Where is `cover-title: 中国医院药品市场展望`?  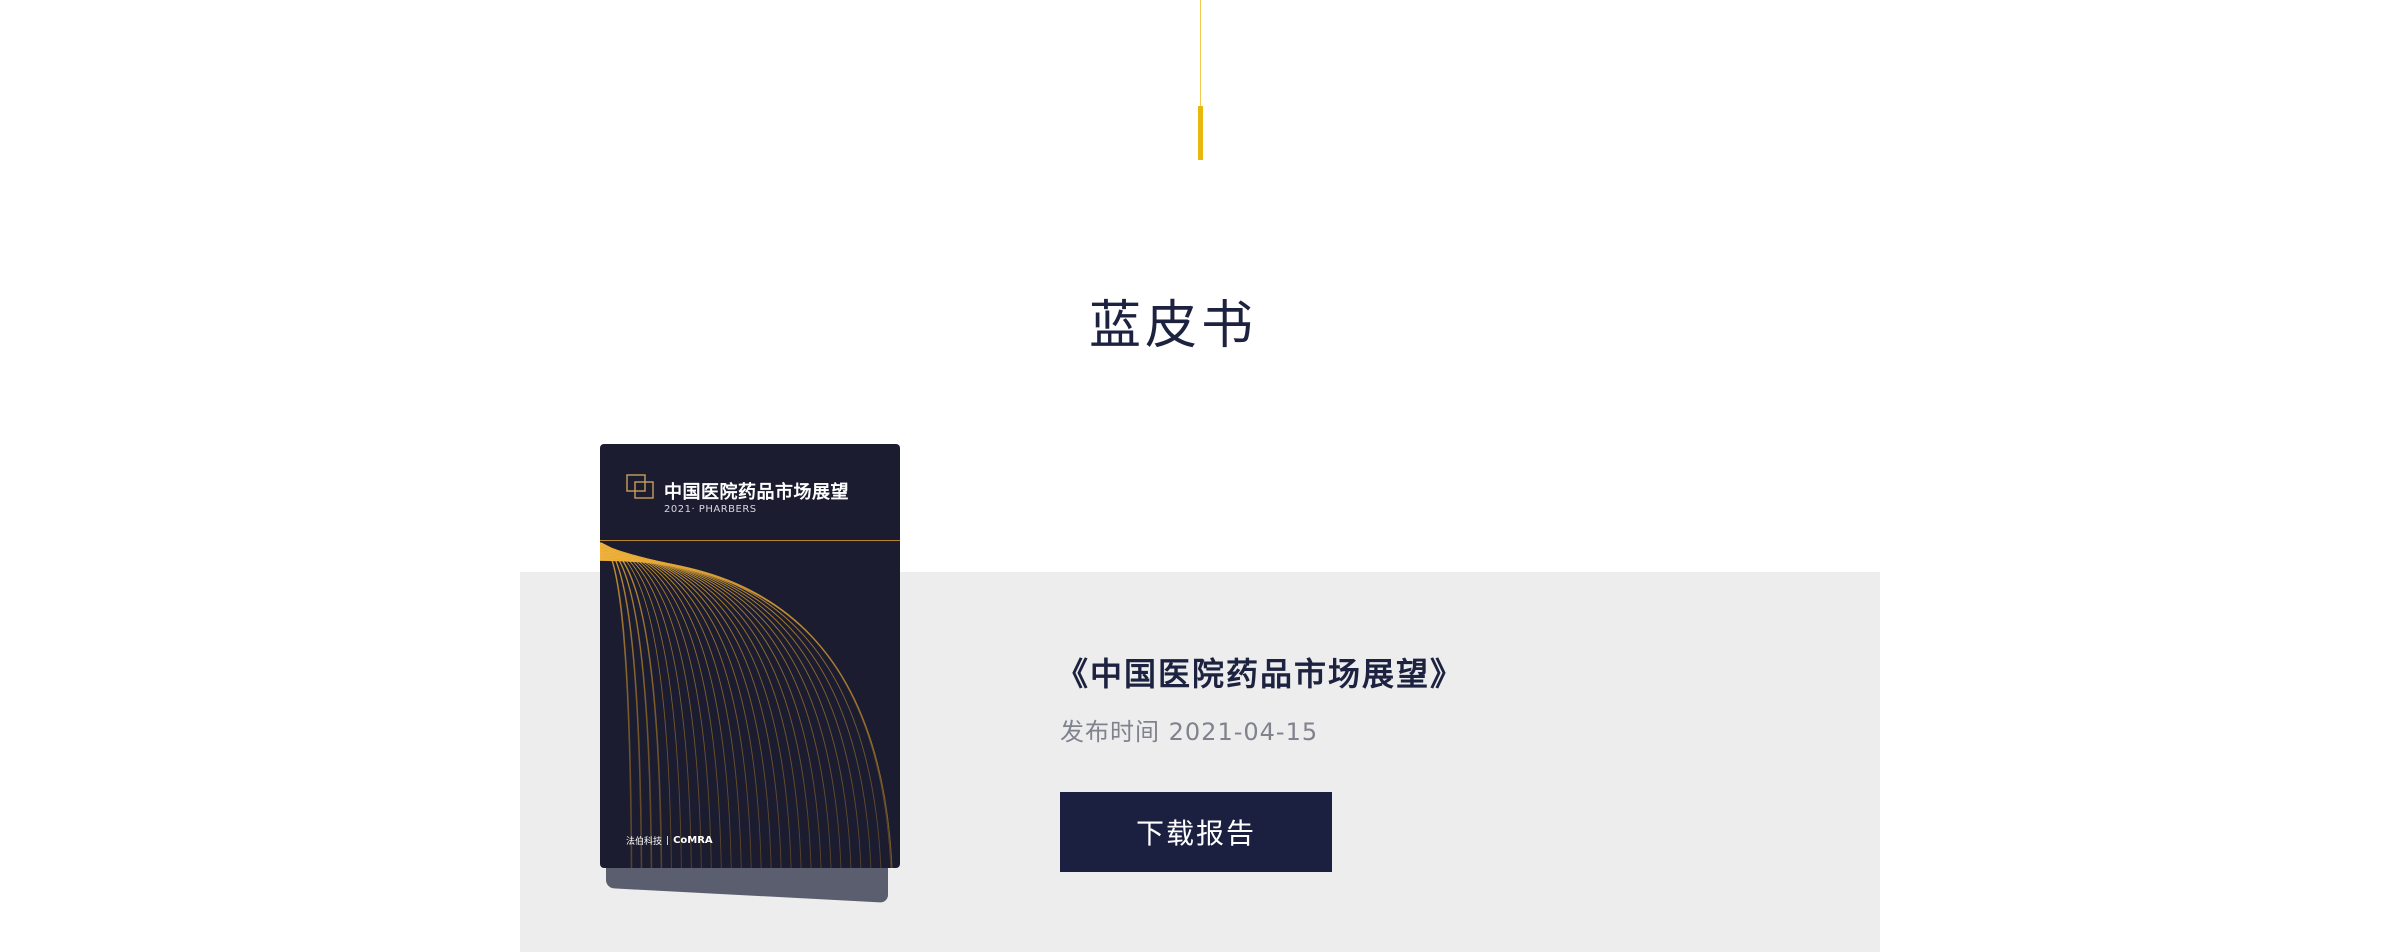
cover-title: 中国医院药品市场展望 is located at coordinates (756, 492).